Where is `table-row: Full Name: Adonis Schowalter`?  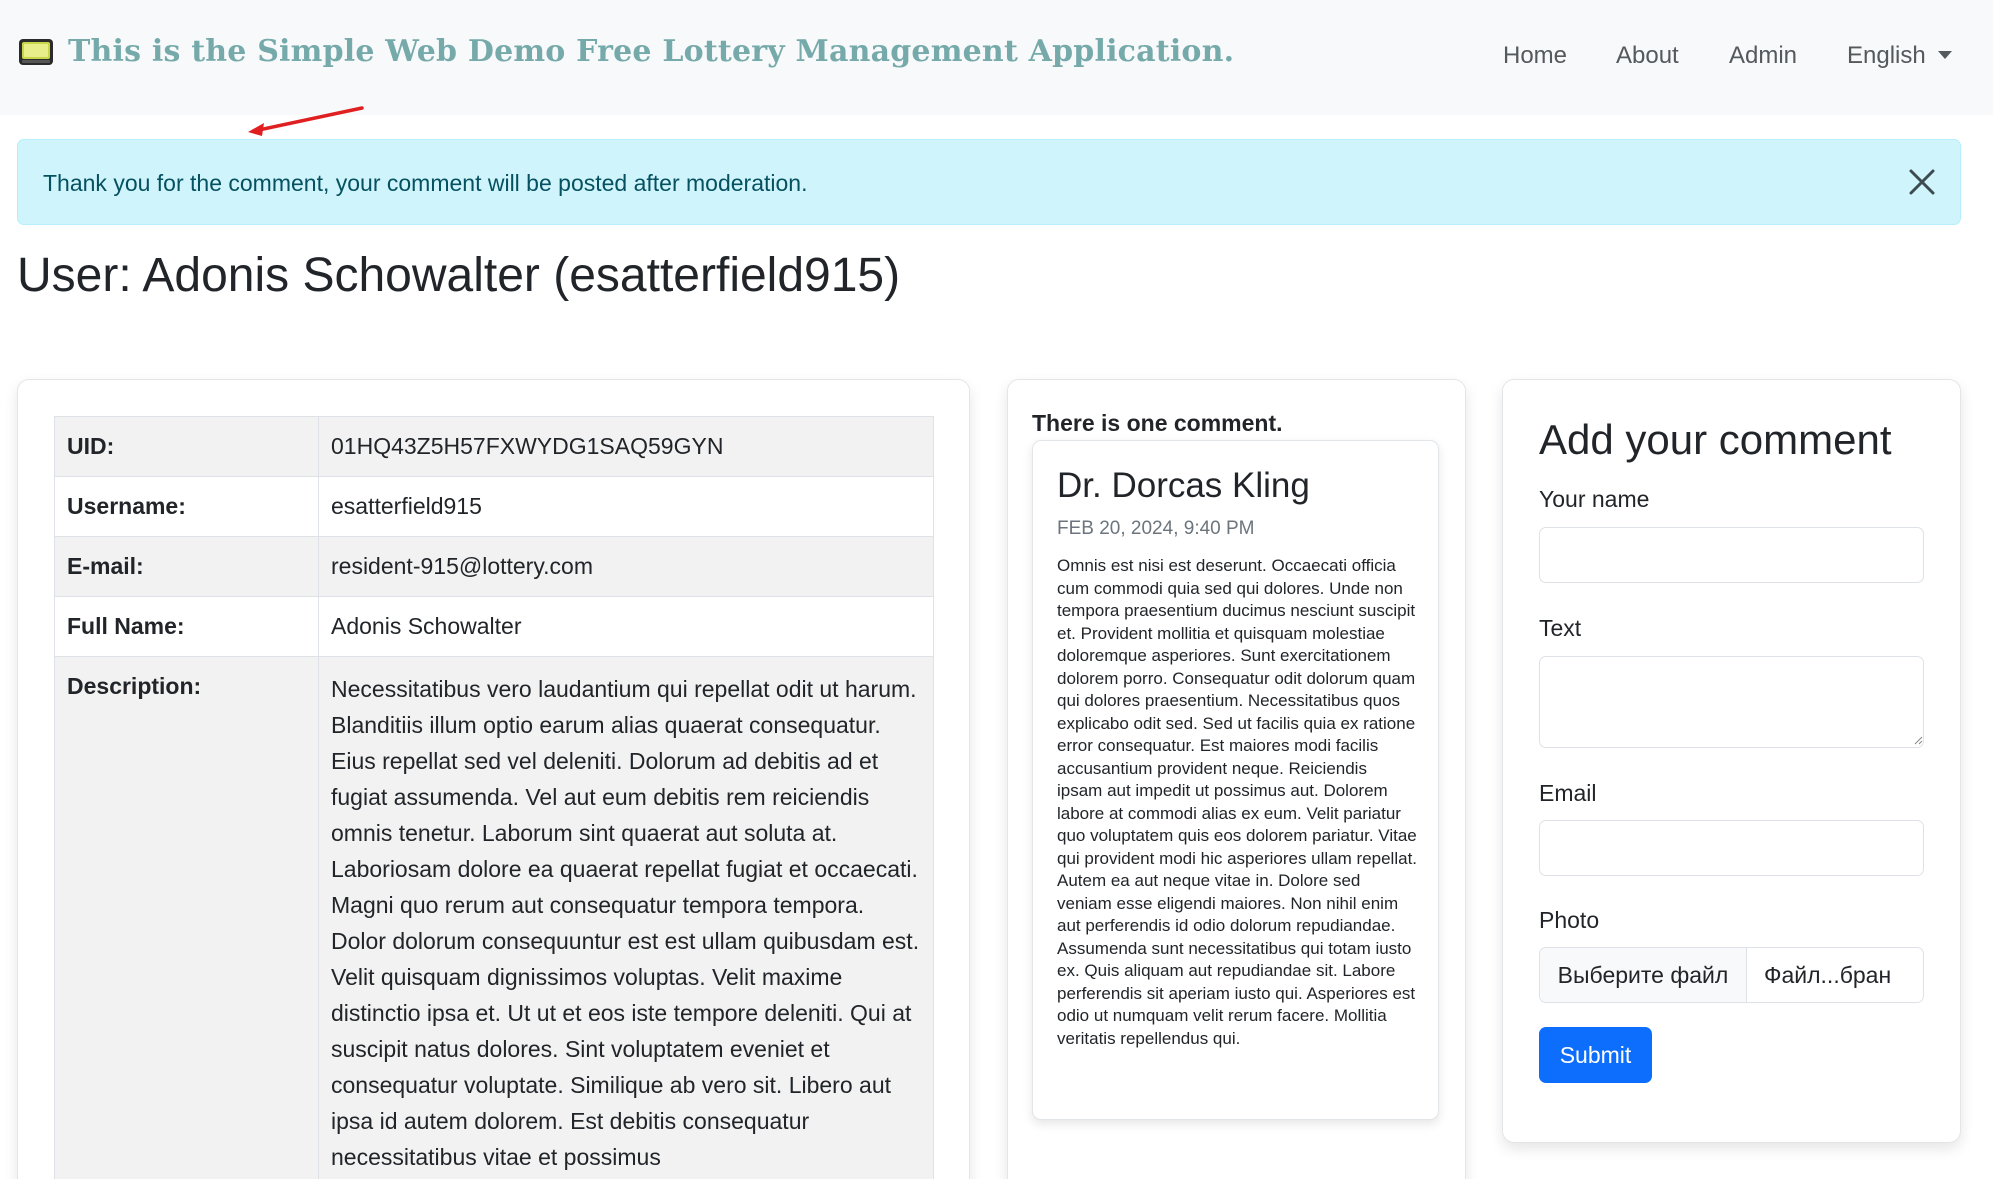
table-row: Full Name: Adonis Schowalter is located at coordinates (494, 626).